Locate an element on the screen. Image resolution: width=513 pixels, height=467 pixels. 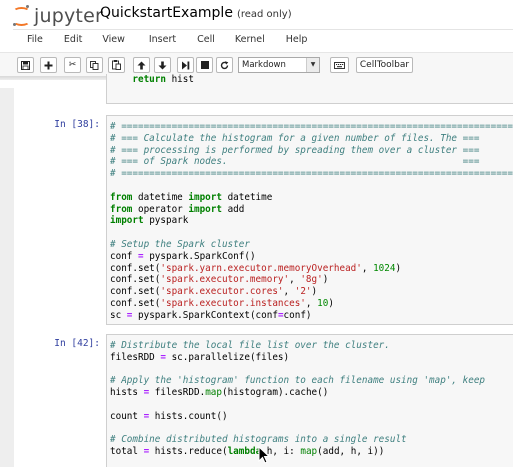
code-text: hist is located at coordinates (179, 79).